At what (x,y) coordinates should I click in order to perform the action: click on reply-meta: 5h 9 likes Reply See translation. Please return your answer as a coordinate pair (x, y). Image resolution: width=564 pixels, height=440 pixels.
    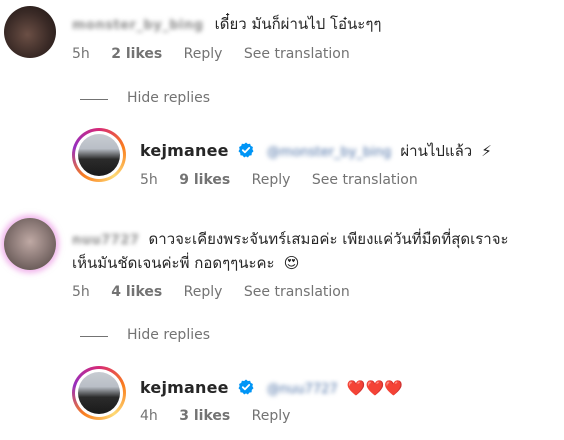
    Looking at the image, I should click on (287, 180).